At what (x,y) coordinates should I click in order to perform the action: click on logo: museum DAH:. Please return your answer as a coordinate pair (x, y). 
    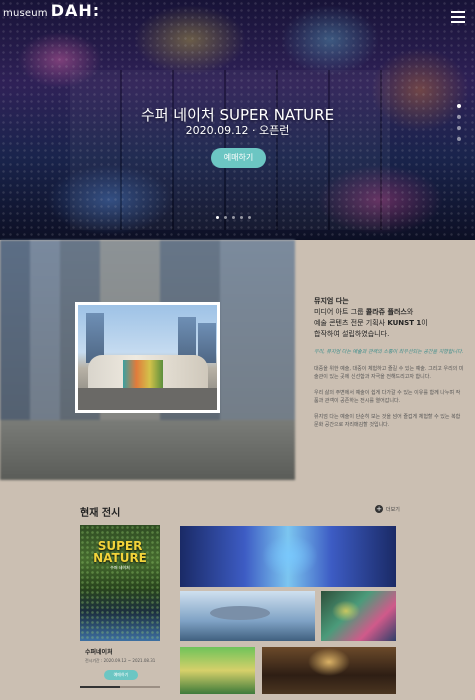
    Looking at the image, I should click on (51, 10).